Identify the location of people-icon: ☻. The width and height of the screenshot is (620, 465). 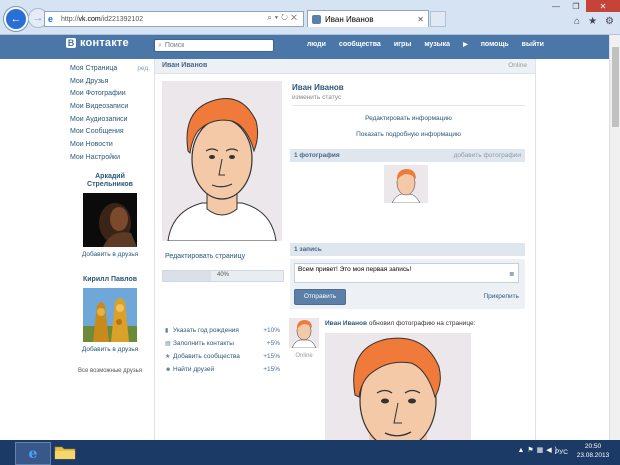
(168, 370).